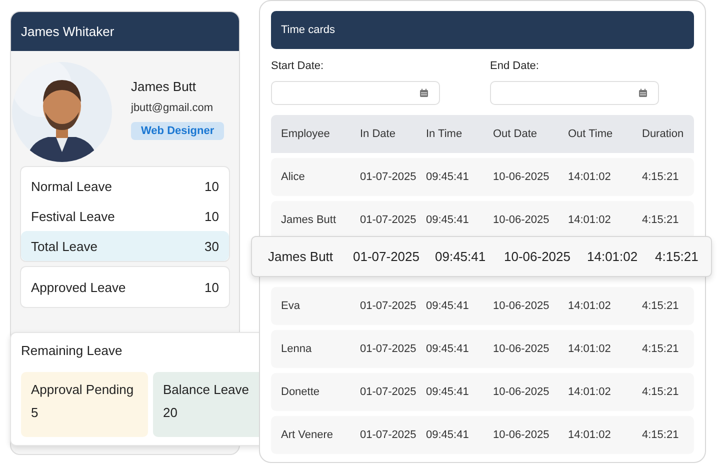  Describe the element at coordinates (482, 177) in the screenshot. I see `table-row: Alice 01-07-2025 09:45:41 10-06-2025 14:01:02 4:15:21` at that location.